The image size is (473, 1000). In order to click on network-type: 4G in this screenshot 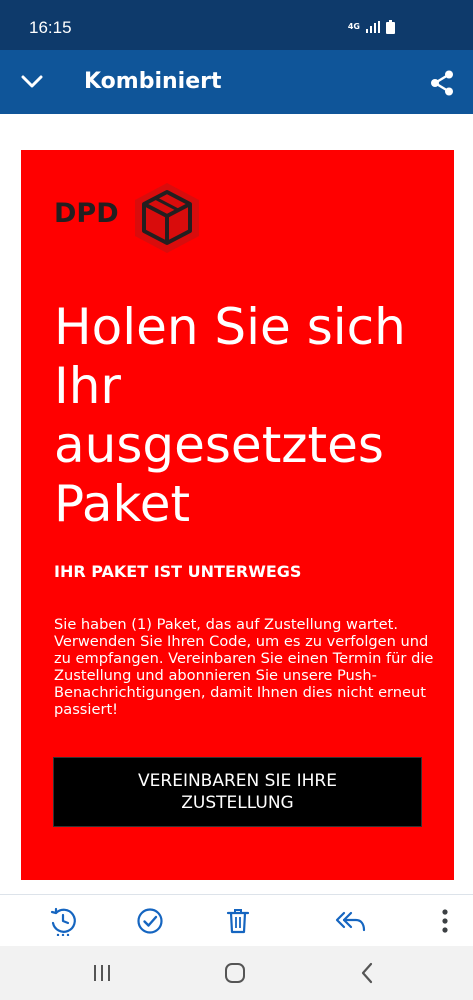, I will do `click(353, 26)`.